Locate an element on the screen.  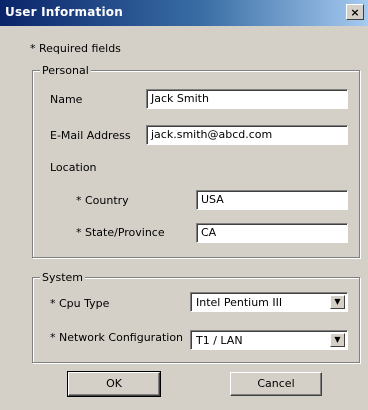
state-field: CA is located at coordinates (272, 233).